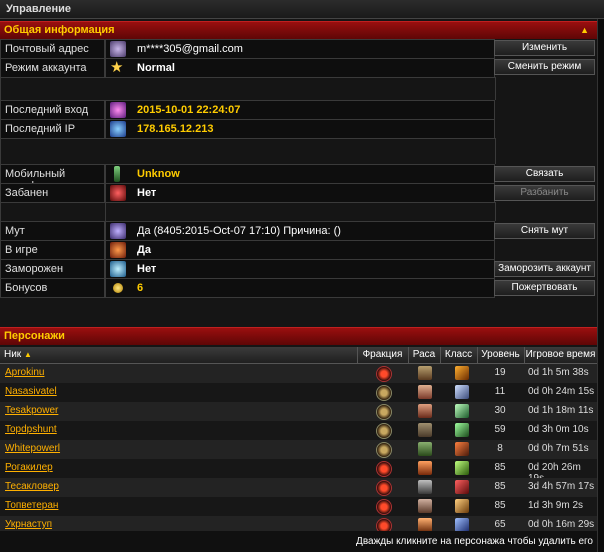  Describe the element at coordinates (298, 30) in the screenshot. I see `general-info-header: Общая информация ▲` at that location.